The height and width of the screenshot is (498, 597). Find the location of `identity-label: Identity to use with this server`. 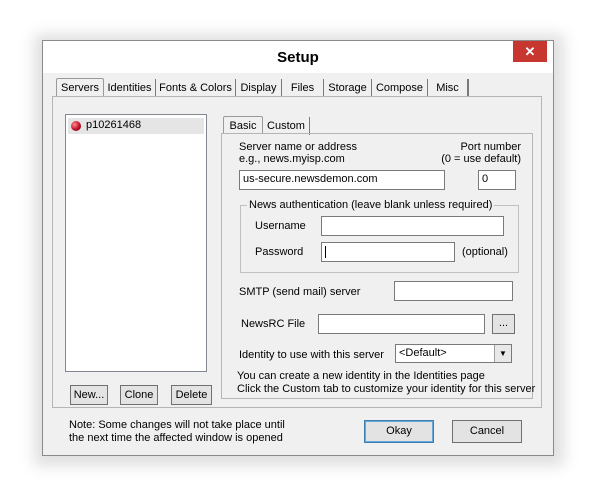

identity-label: Identity to use with this server is located at coordinates (311, 355).